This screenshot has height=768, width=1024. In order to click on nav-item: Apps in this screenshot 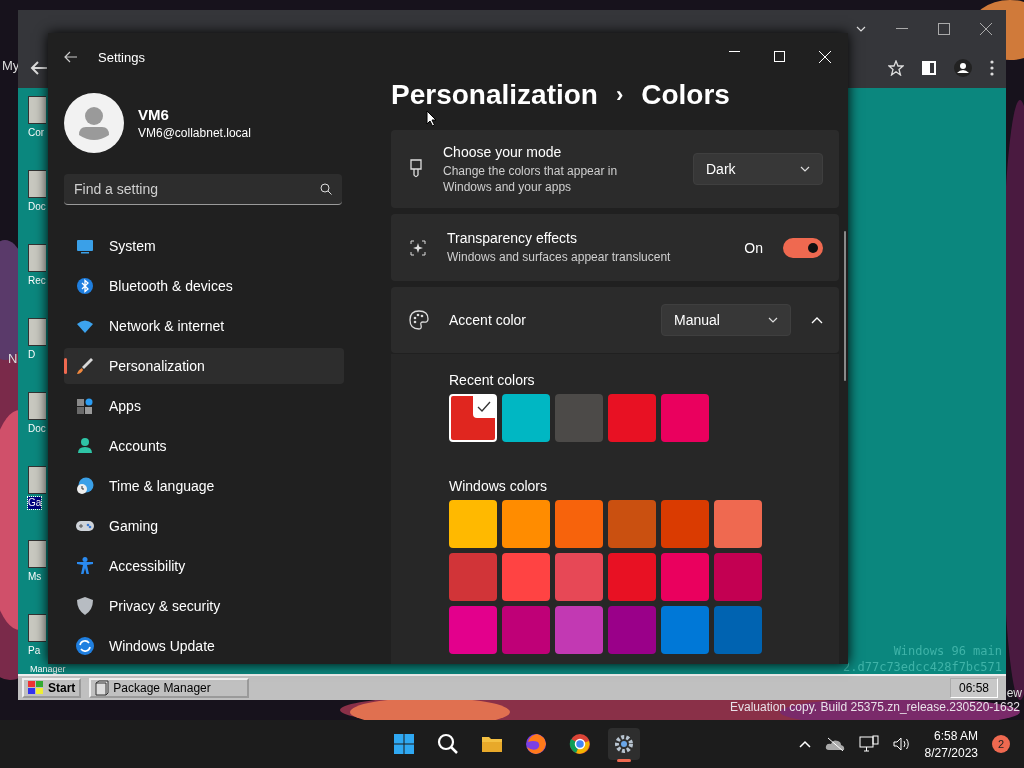, I will do `click(204, 406)`.